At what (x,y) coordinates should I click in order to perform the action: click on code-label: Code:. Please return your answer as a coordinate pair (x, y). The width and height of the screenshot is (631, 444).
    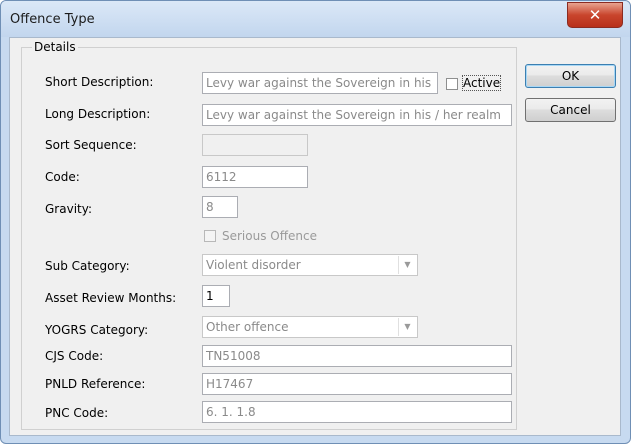
    Looking at the image, I should click on (62, 177).